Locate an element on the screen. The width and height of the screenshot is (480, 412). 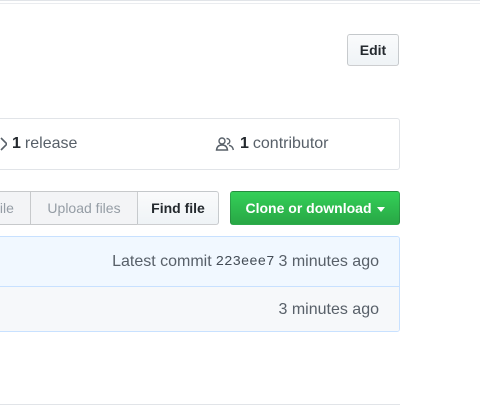
commit-age: 3 minutes ago is located at coordinates (328, 261).